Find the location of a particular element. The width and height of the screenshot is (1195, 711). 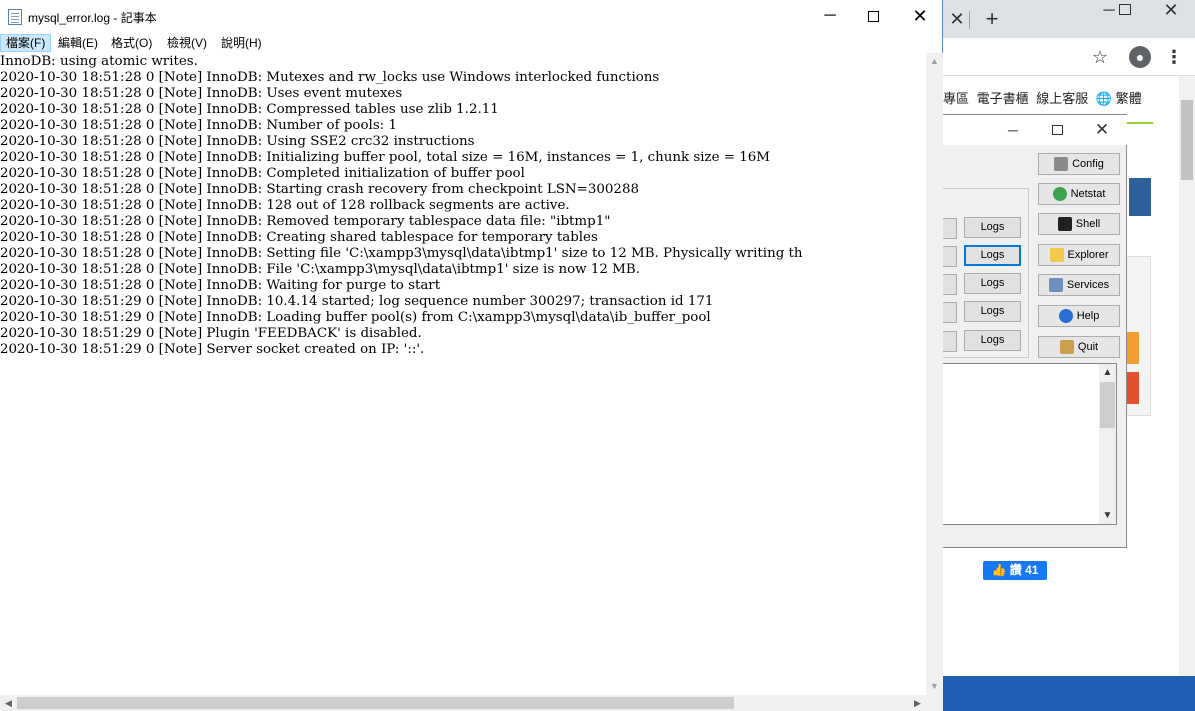

menu-view: 檢視(V) is located at coordinates (187, 43).